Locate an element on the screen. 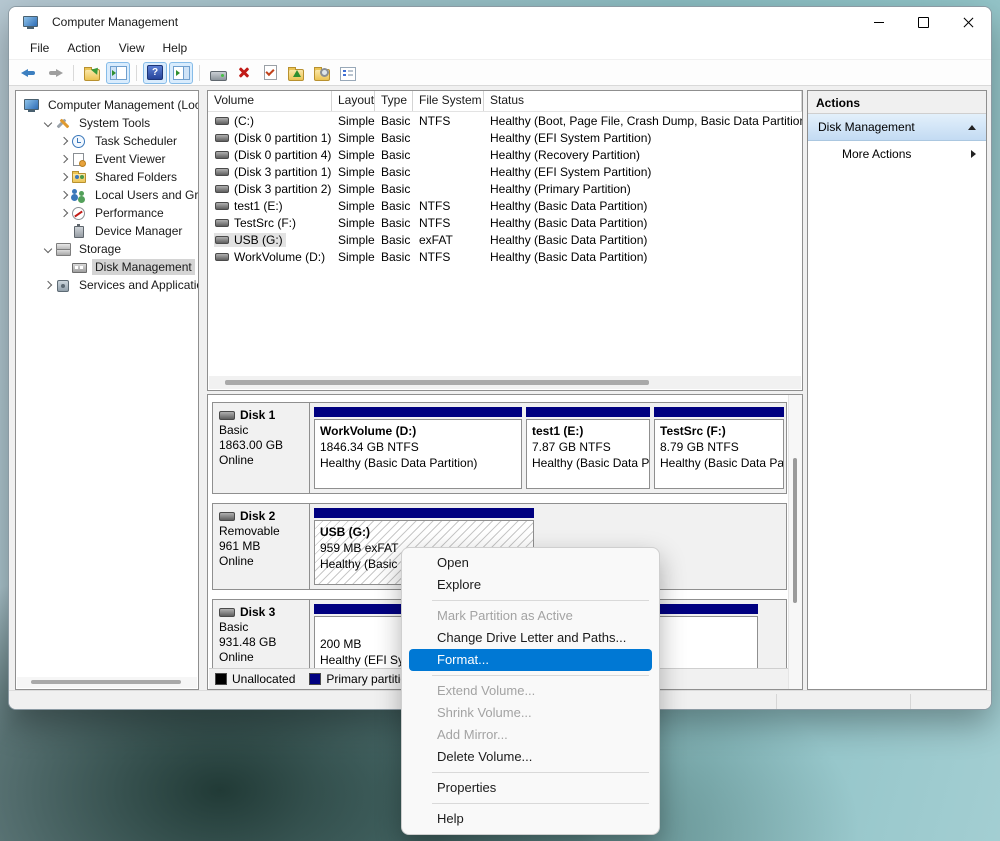 The width and height of the screenshot is (1000, 841). delete-volume-button is located at coordinates (244, 73).